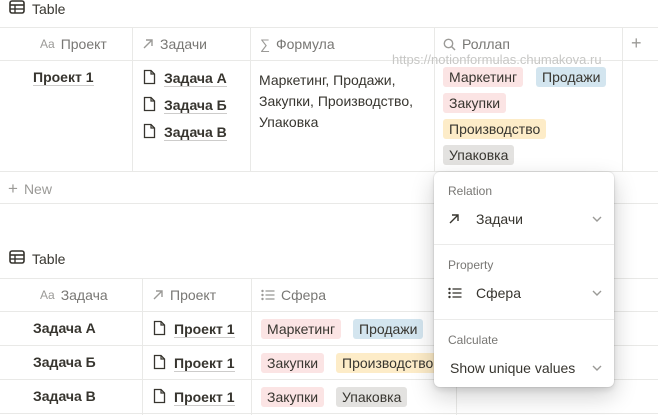  What do you see at coordinates (476, 44) in the screenshot?
I see `column-header-rollup: Роллап` at bounding box center [476, 44].